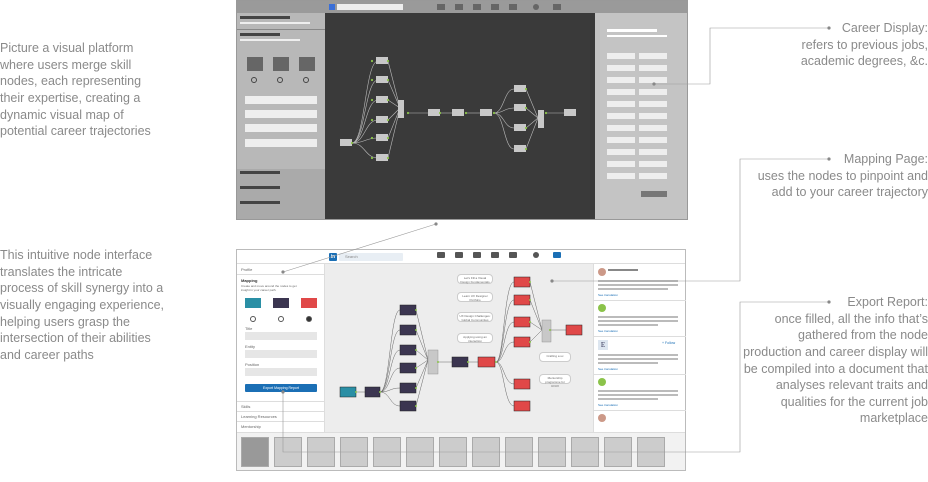 The height and width of the screenshot is (482, 928). I want to click on career-display-title: Career Display:, so click(884, 28).